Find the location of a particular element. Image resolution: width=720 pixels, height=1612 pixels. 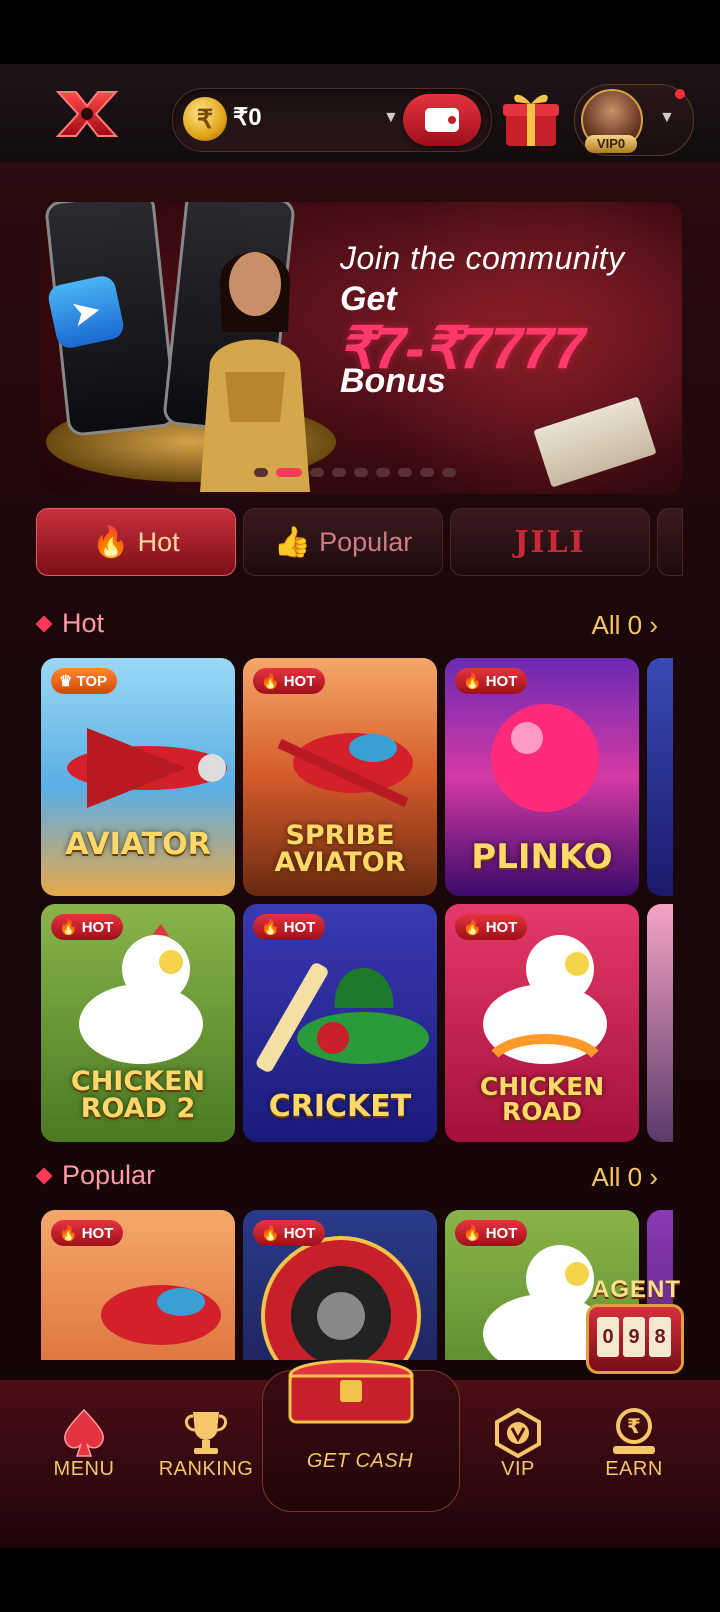

agent-reel: 8 is located at coordinates (660, 1337).